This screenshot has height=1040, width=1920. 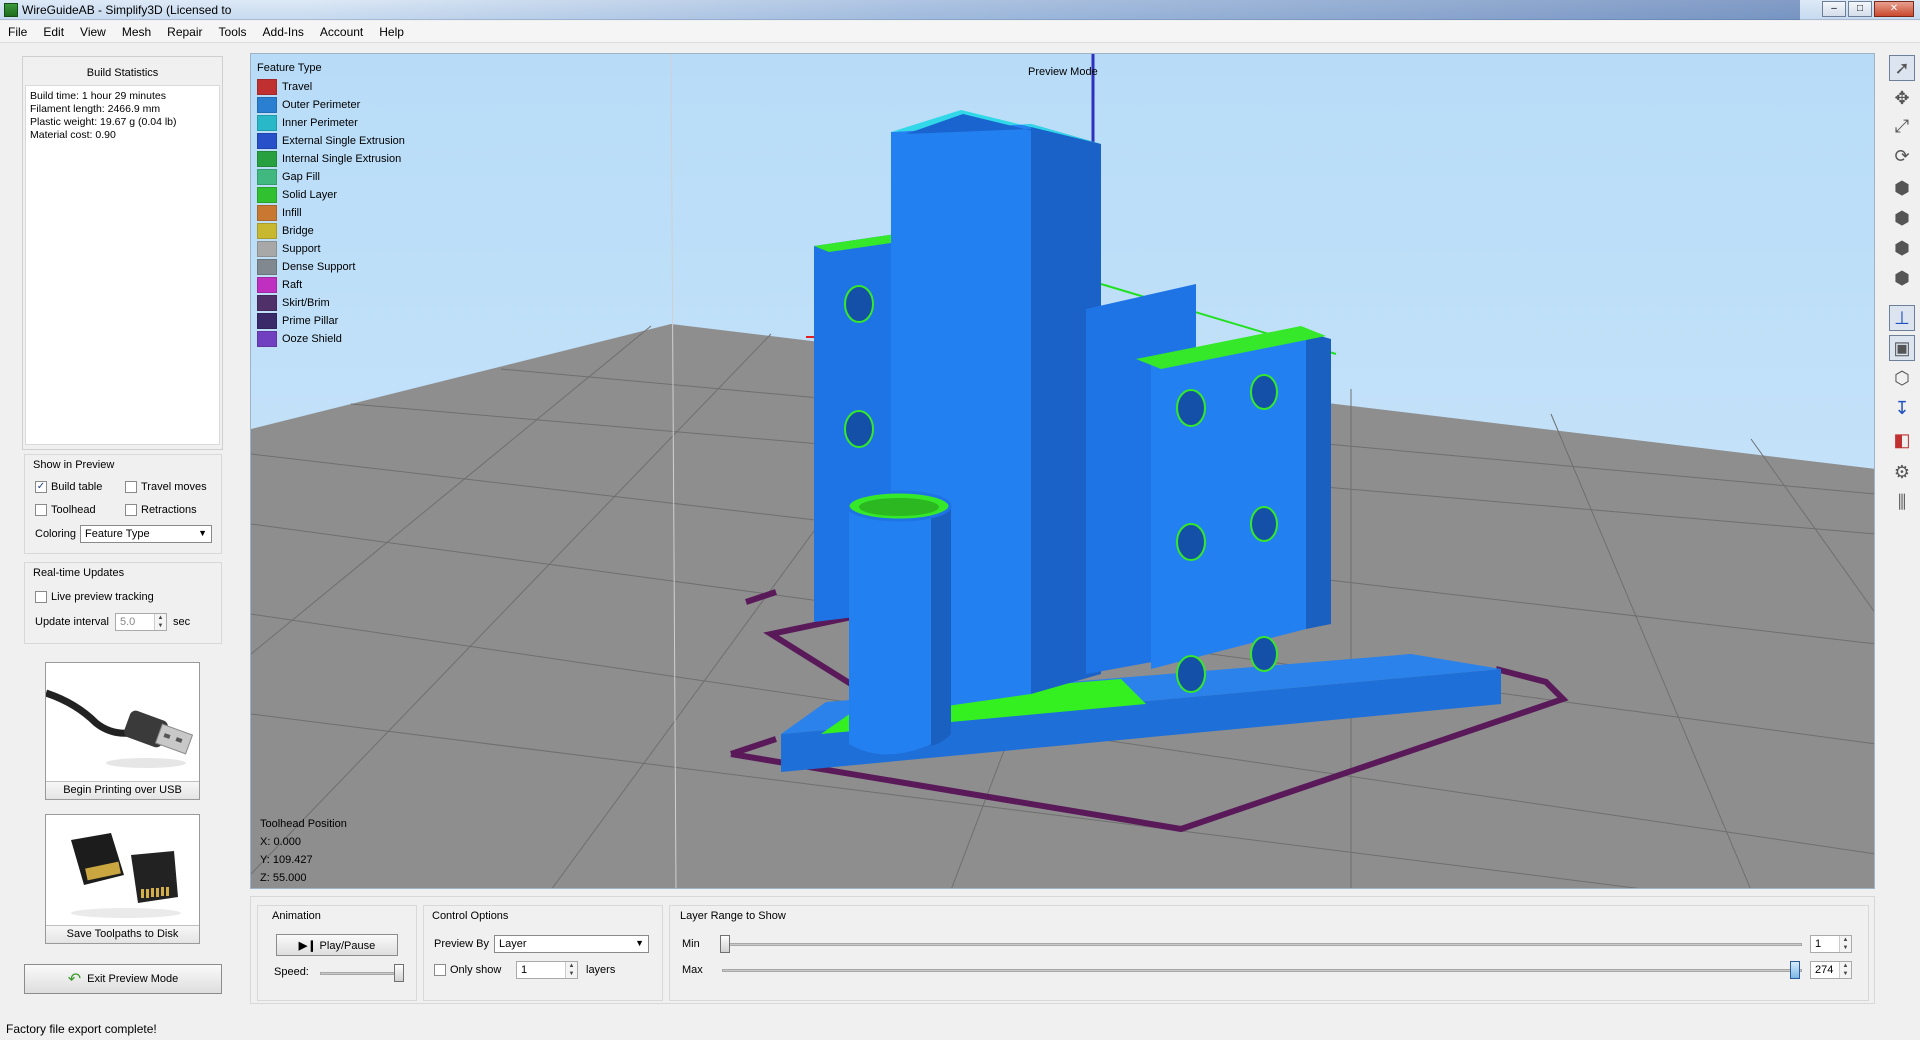 I want to click on legend-item: Solid Layer, so click(x=331, y=195).